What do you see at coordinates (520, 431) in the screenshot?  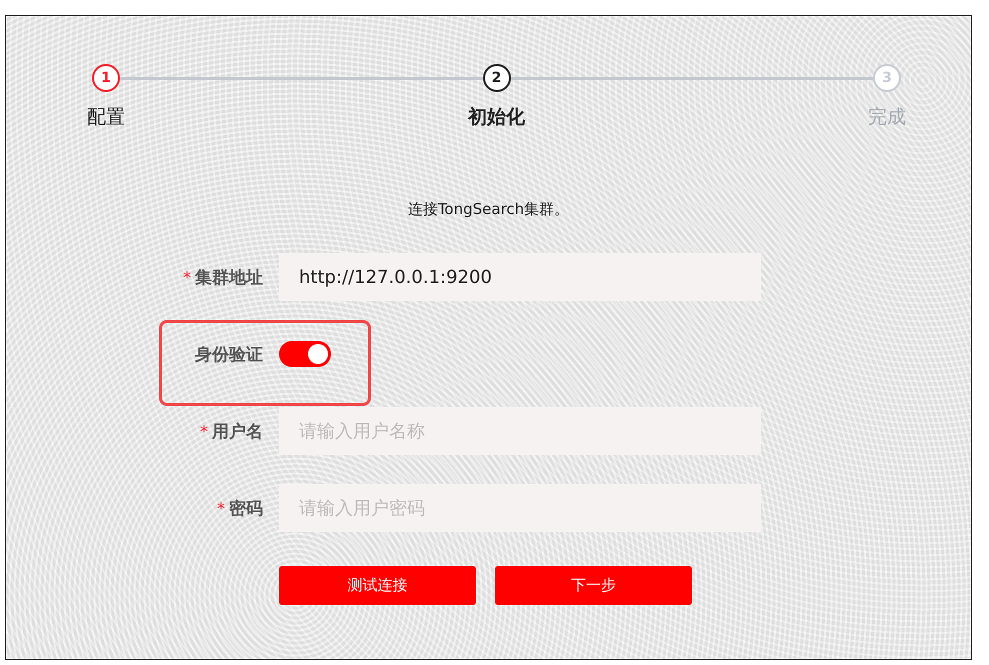 I see `input-field: 请输入用户名称` at bounding box center [520, 431].